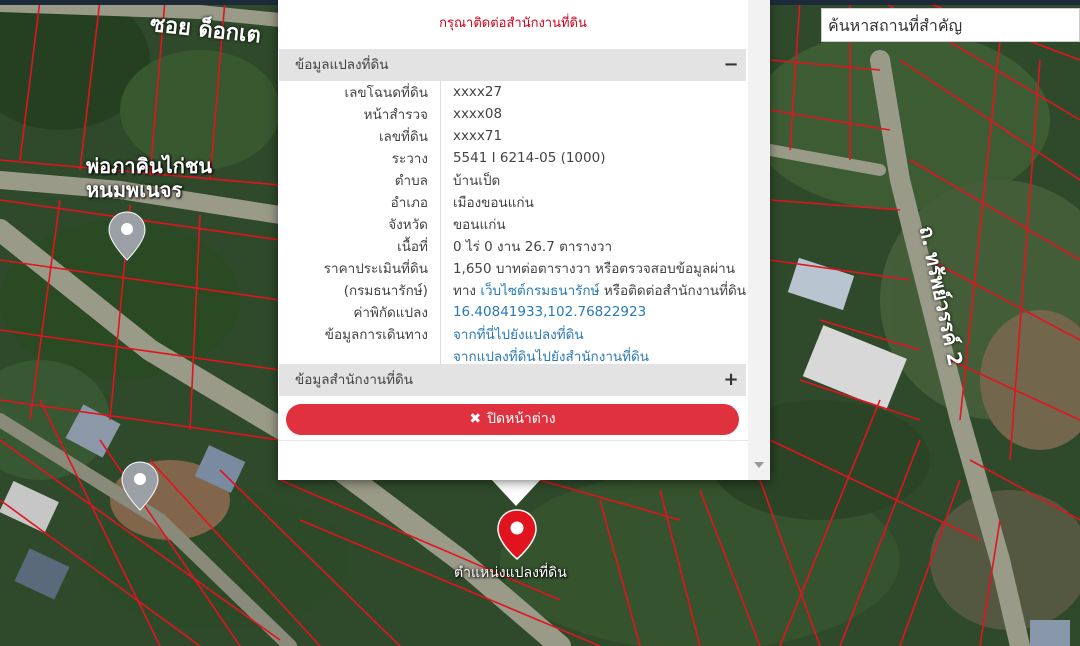 The image size is (1080, 646). What do you see at coordinates (551, 357) in the screenshot?
I see `route-to-office-link: จากแปลงที่ดินไปยังสำนักงานที่ดิน` at bounding box center [551, 357].